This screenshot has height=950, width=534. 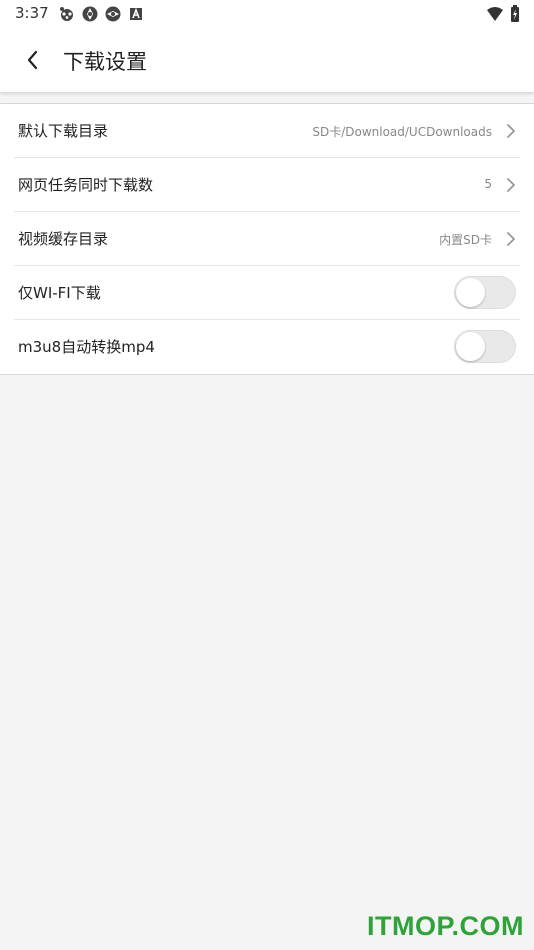 What do you see at coordinates (267, 185) in the screenshot?
I see `setting-row-concurrent-downloads: 网页任务同时下载数 5` at bounding box center [267, 185].